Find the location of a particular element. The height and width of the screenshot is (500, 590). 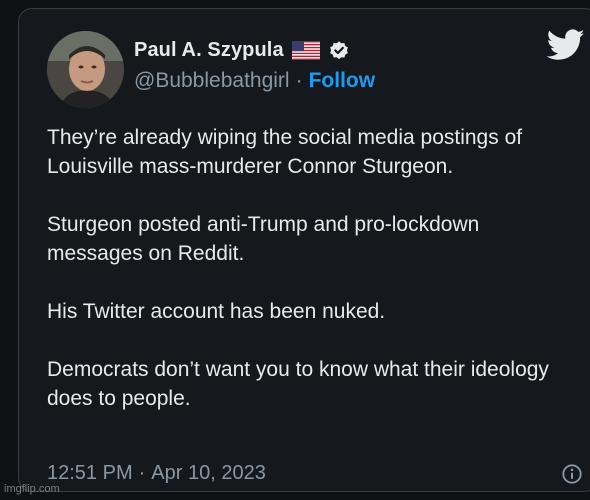

verified-badge-icon is located at coordinates (339, 51).